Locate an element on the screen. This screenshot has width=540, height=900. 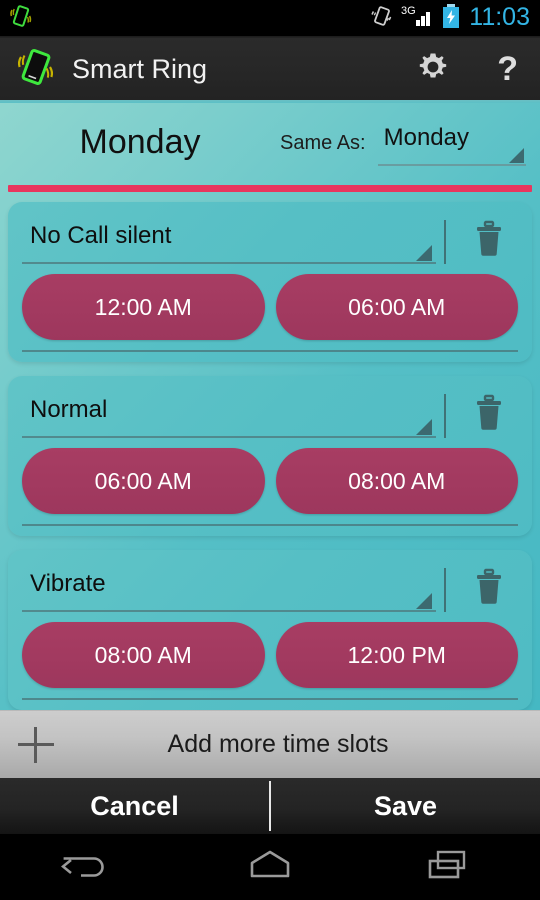
back-button is located at coordinates (90, 867).